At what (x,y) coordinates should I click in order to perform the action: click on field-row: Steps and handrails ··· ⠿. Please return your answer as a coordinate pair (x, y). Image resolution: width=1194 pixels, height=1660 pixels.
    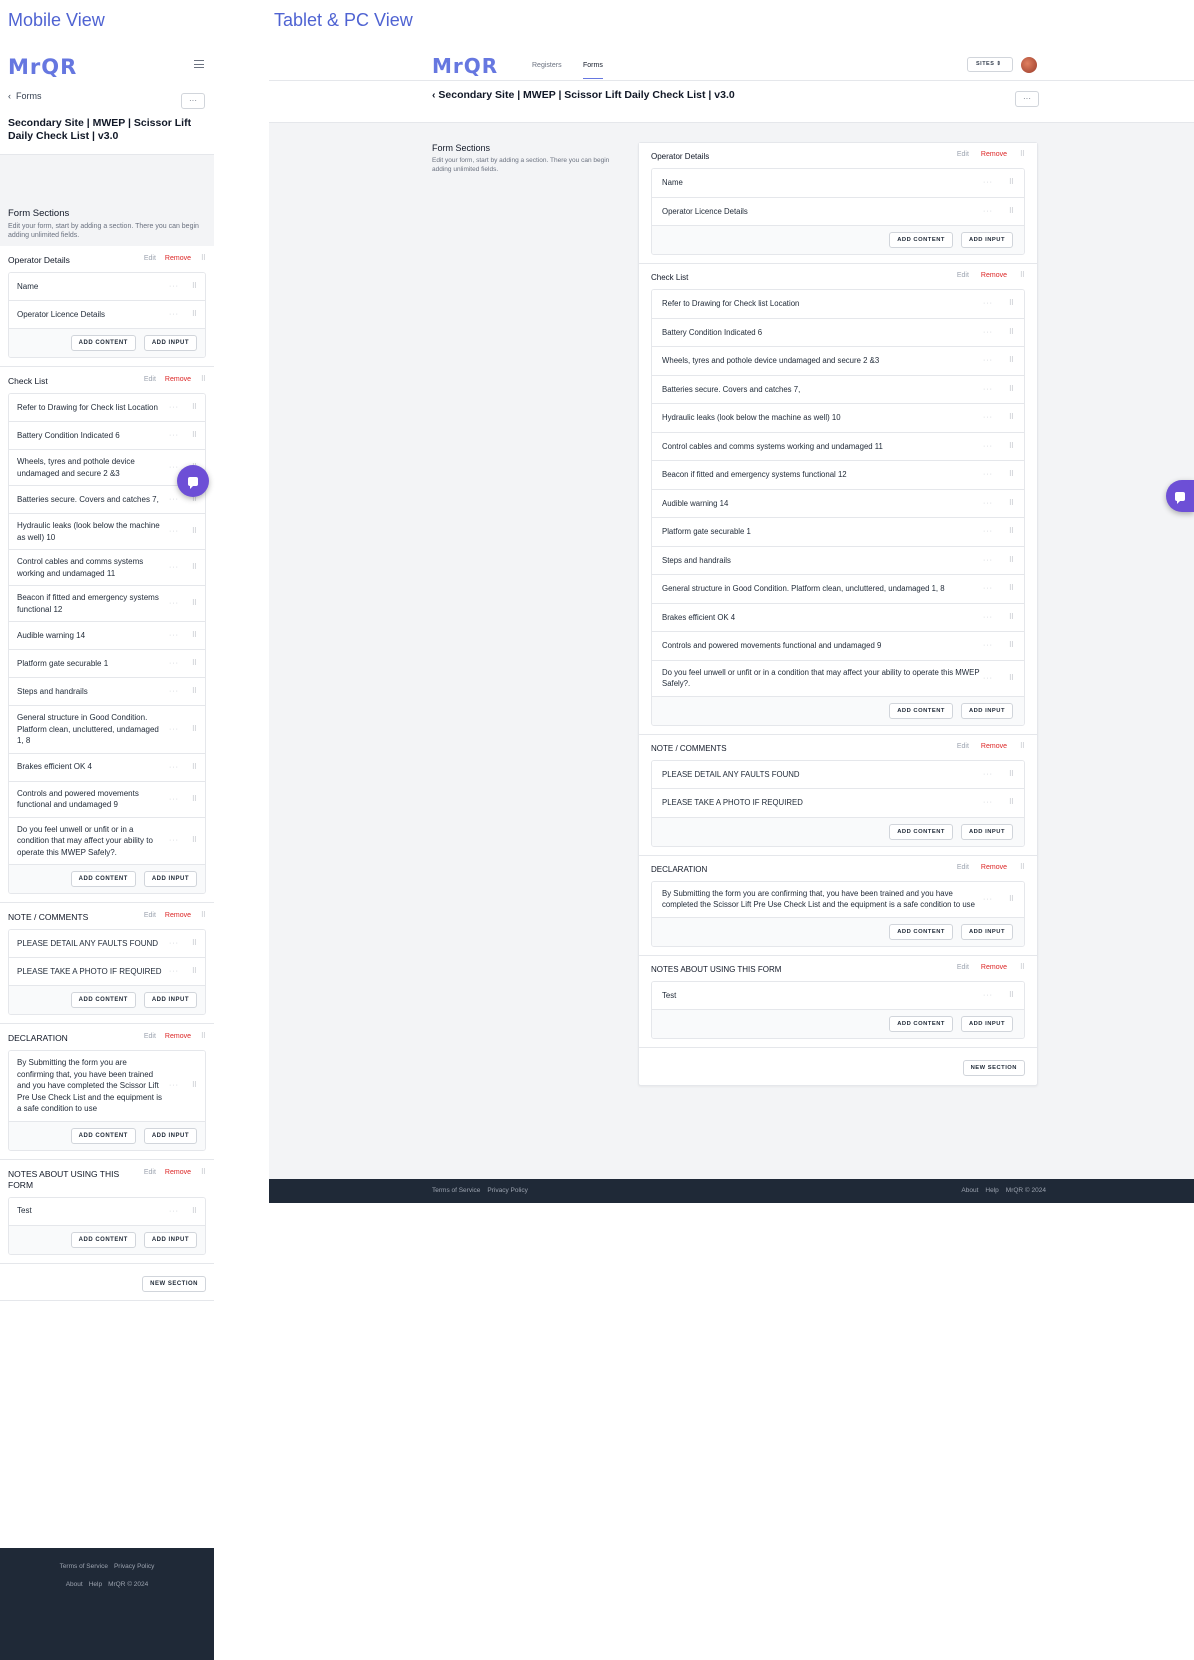
    Looking at the image, I should click on (838, 560).